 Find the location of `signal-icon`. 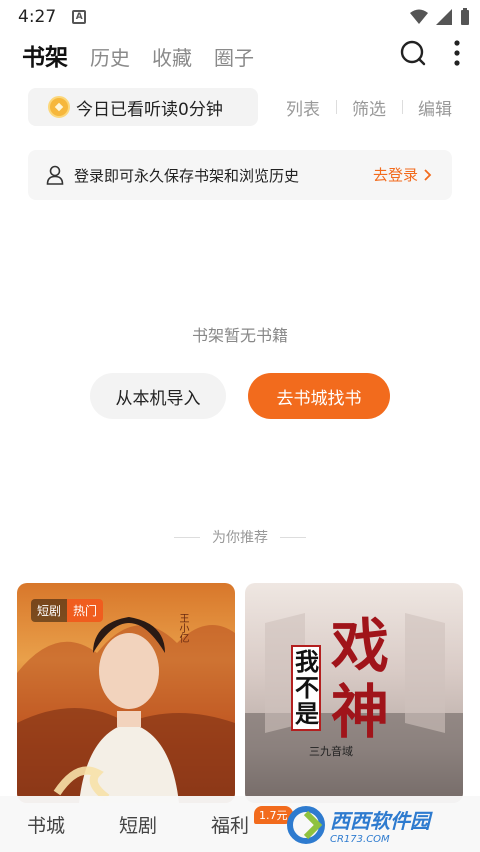

signal-icon is located at coordinates (444, 17).